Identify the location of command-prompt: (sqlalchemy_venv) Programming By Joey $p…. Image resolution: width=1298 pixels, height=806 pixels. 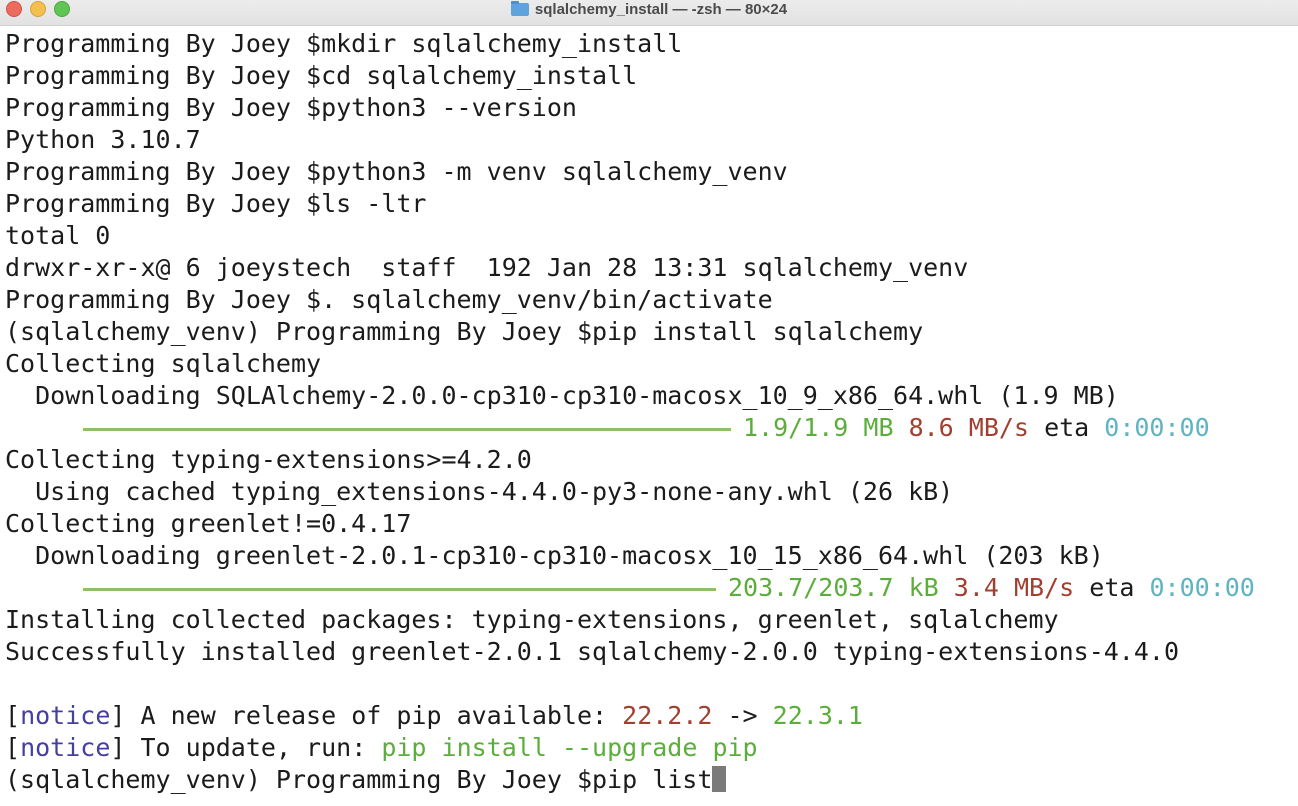
(366, 780).